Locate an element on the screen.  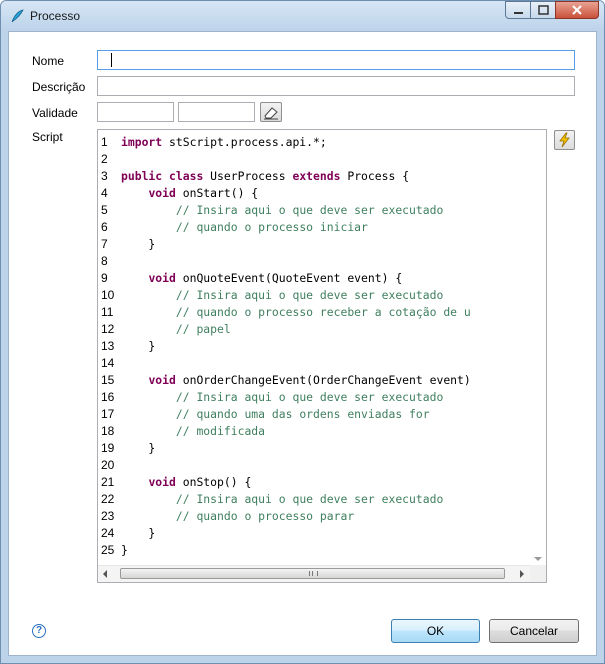
horizontal-scrollbar is located at coordinates (314, 573).